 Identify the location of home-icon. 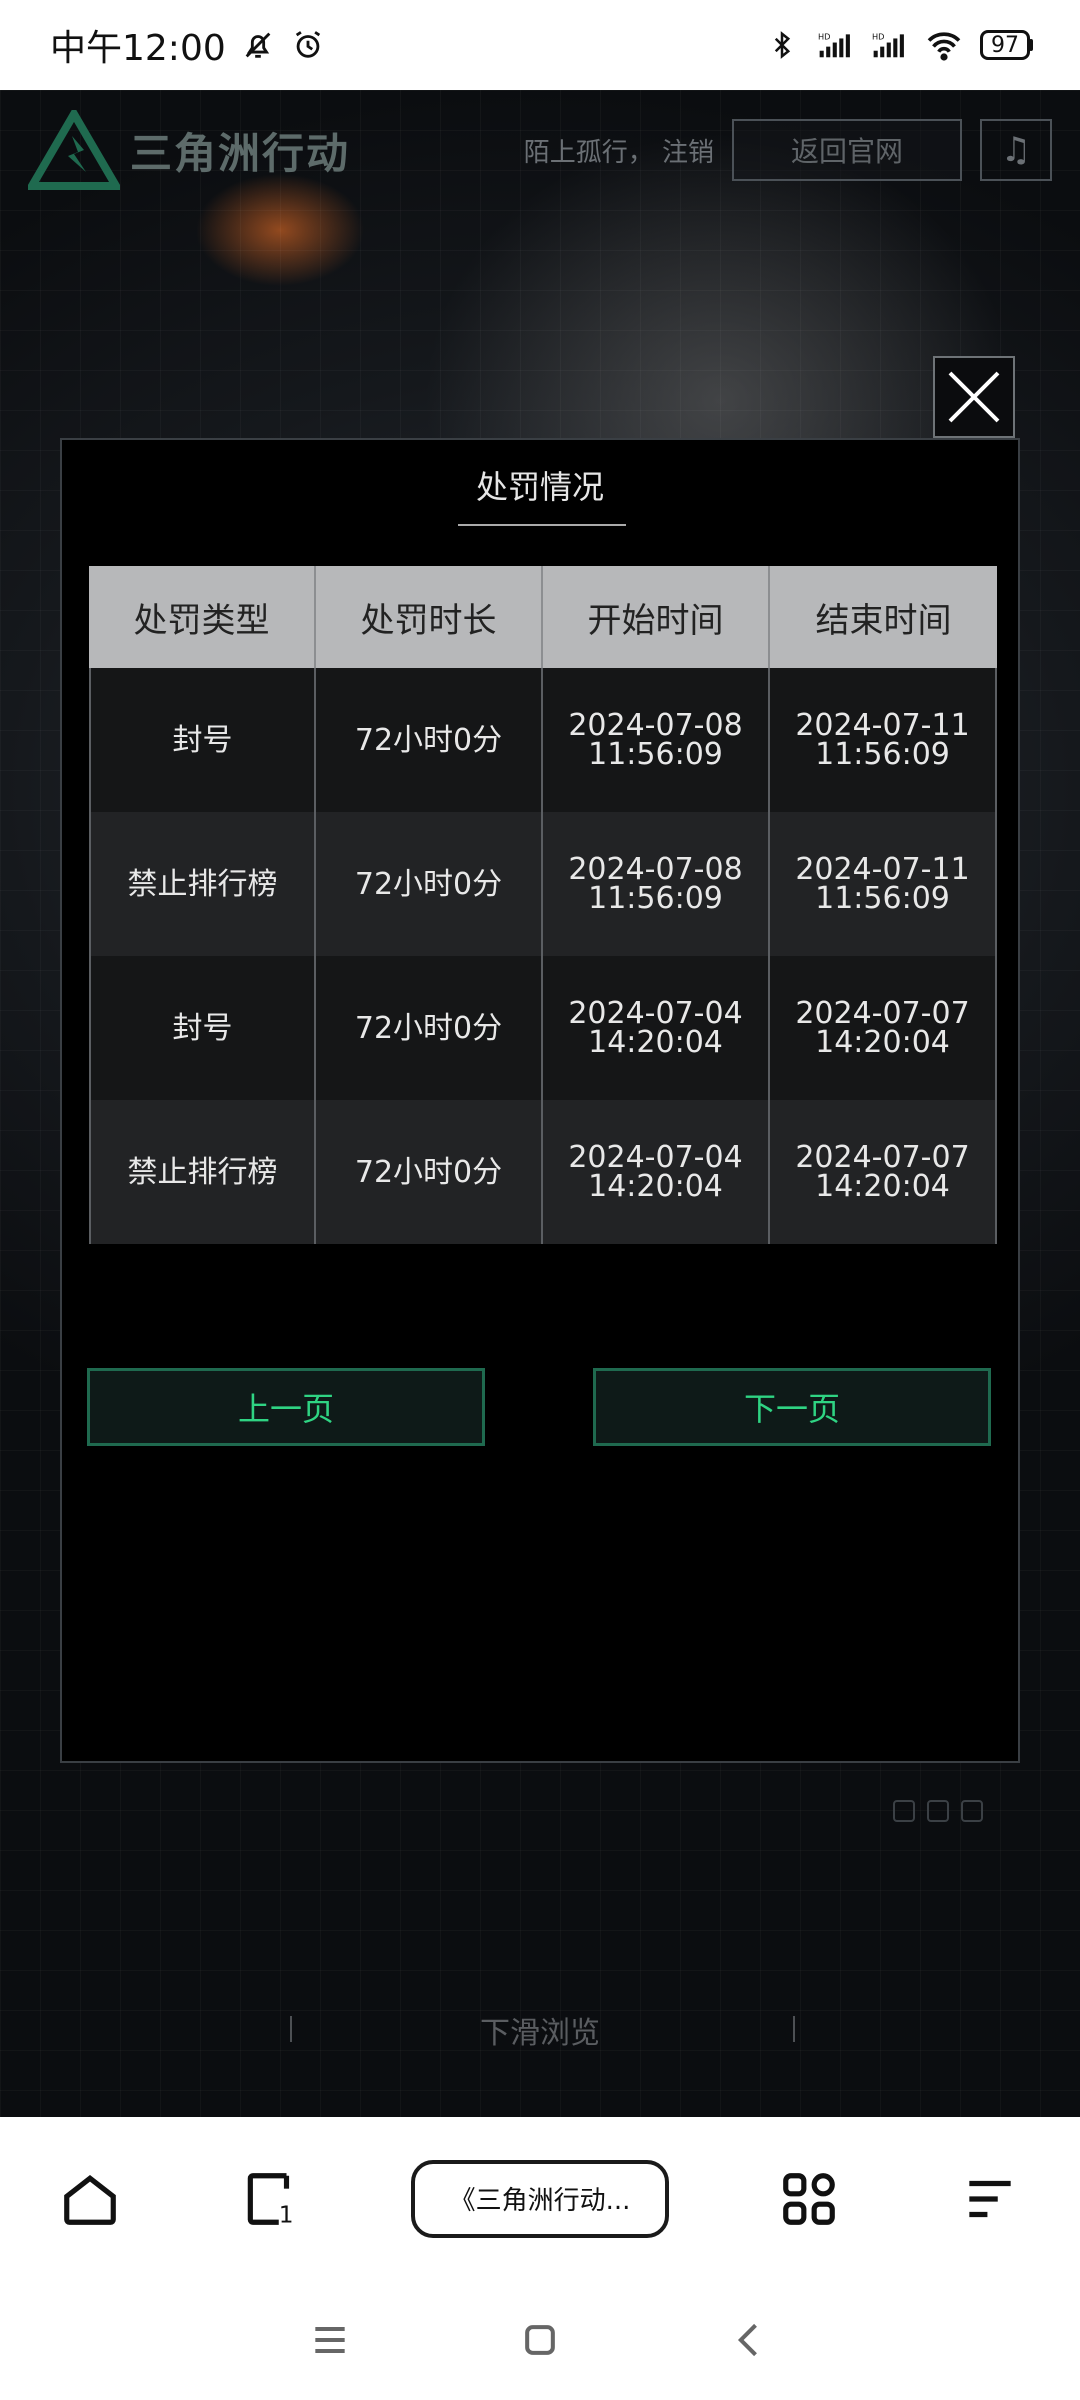
(90, 2199).